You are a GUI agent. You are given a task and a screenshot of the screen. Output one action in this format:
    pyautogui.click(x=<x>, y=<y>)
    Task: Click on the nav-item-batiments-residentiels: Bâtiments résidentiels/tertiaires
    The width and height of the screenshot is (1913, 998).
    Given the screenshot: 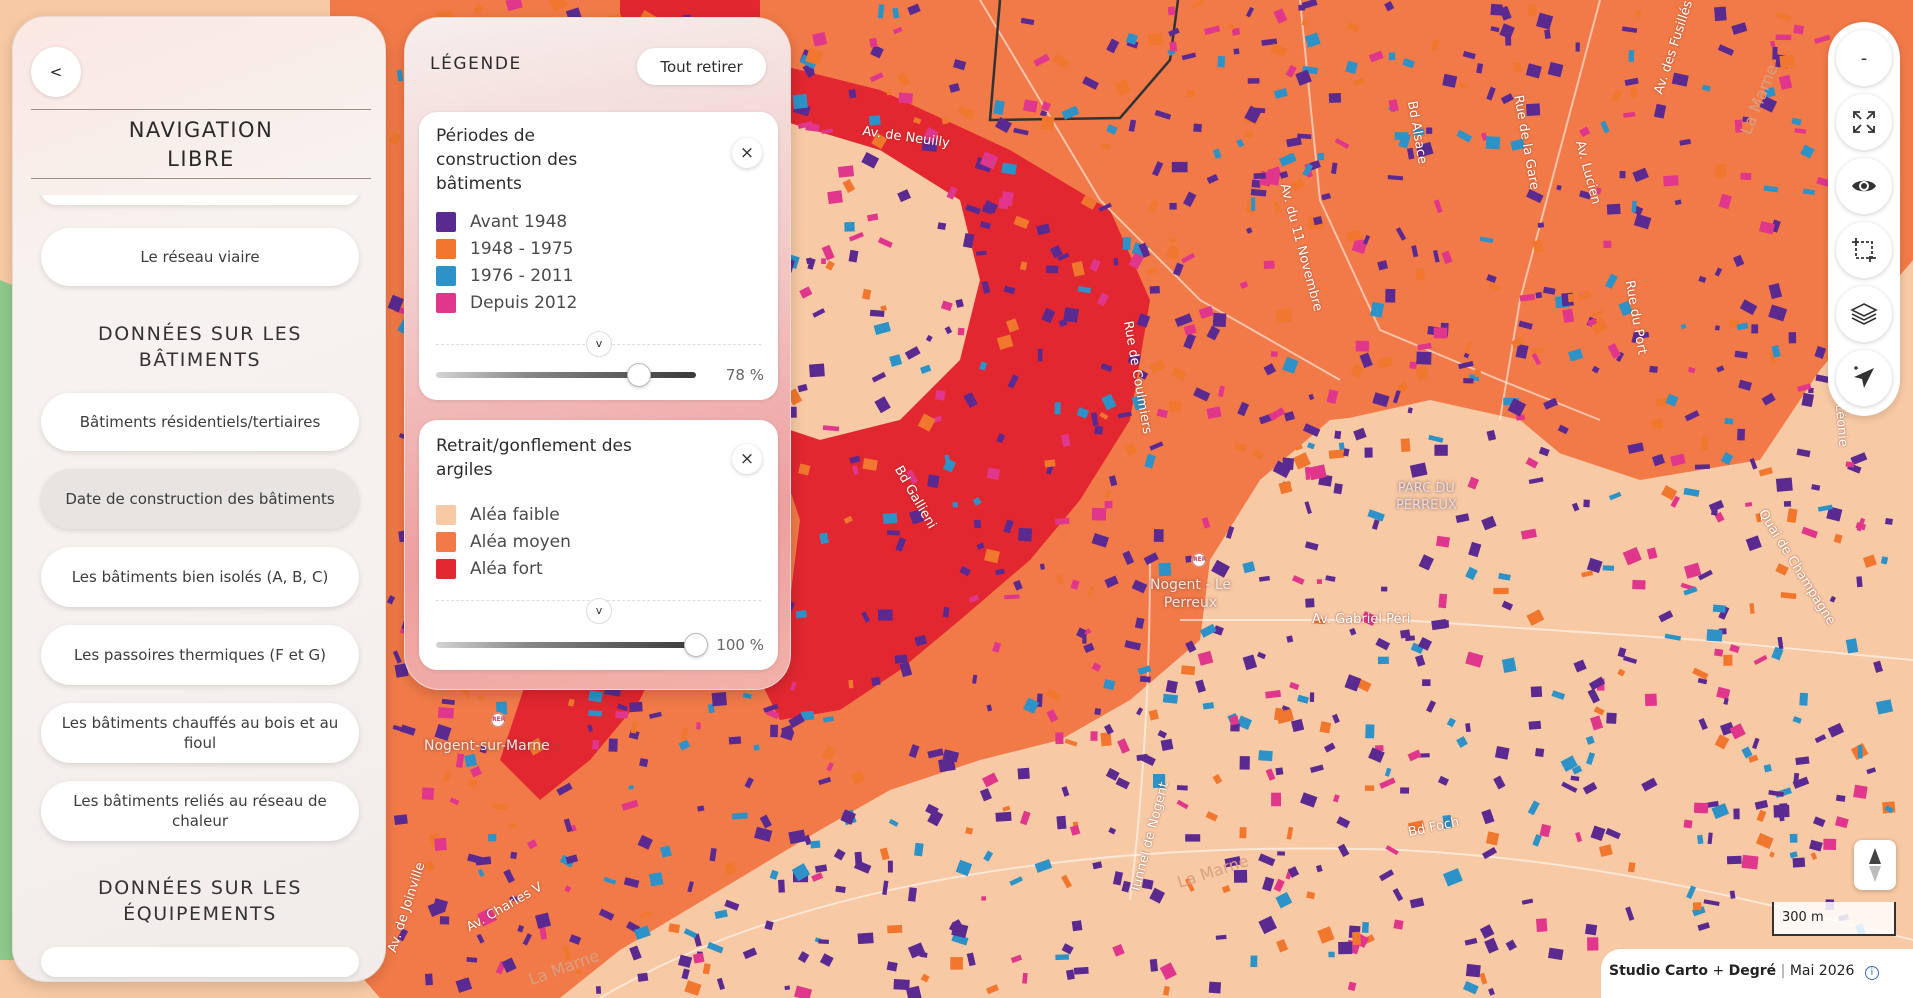 What is the action you would take?
    pyautogui.click(x=200, y=422)
    